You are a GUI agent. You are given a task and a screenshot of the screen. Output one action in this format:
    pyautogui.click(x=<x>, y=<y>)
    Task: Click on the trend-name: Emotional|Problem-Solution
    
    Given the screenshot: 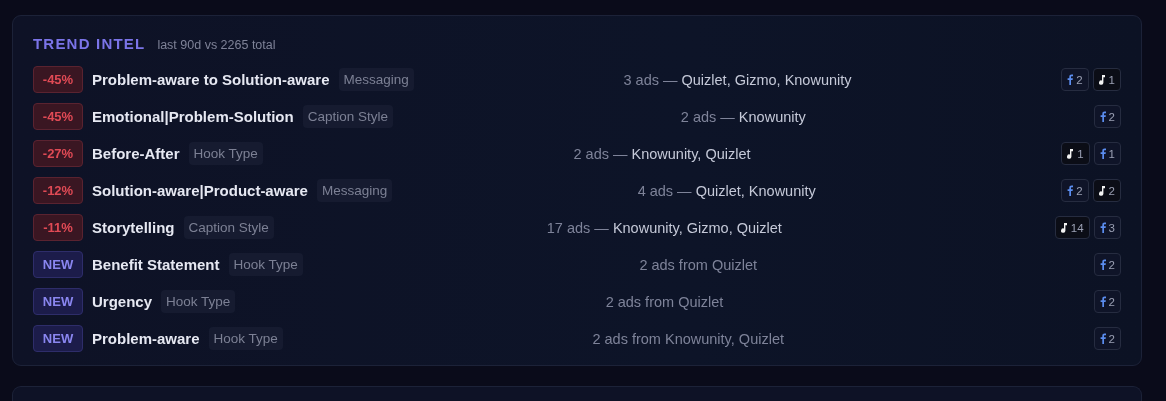 What is the action you would take?
    pyautogui.click(x=193, y=116)
    